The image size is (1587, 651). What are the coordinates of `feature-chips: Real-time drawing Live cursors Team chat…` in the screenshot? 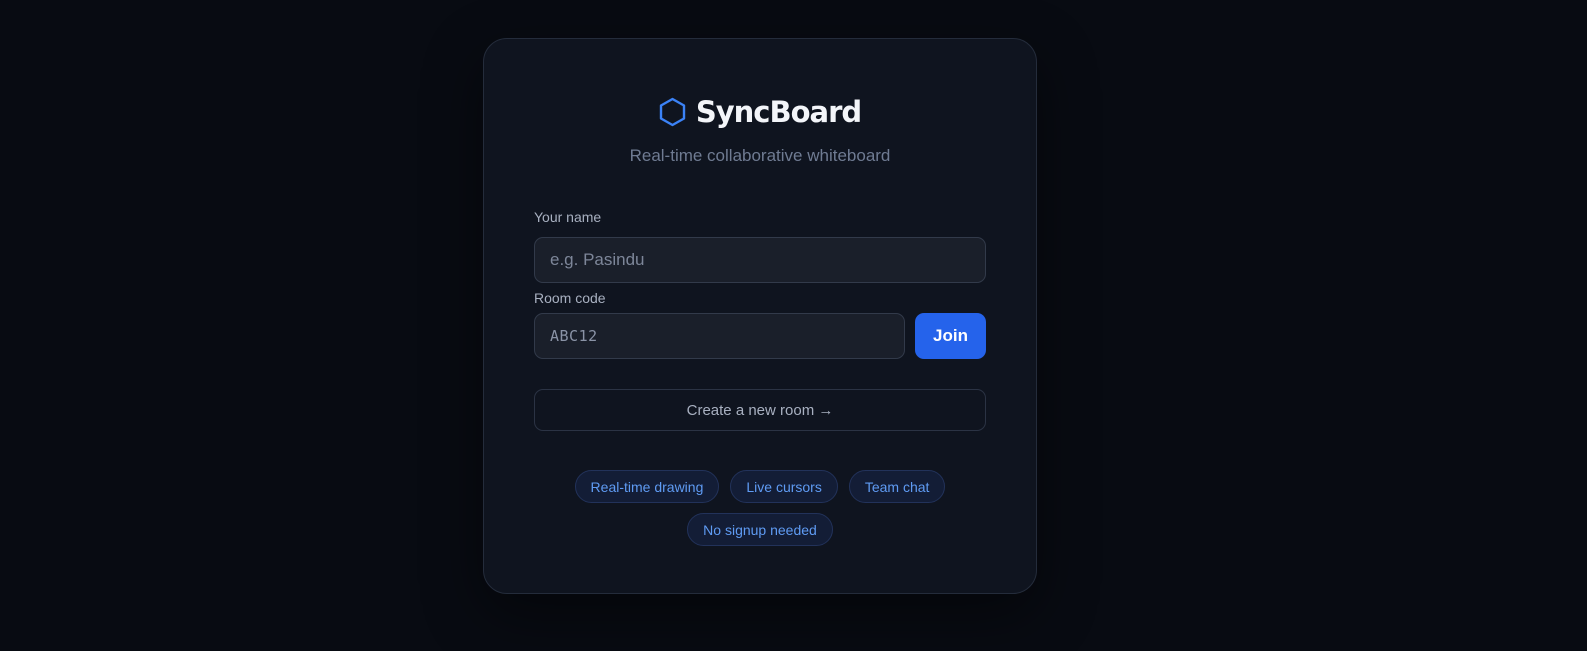 It's located at (760, 508).